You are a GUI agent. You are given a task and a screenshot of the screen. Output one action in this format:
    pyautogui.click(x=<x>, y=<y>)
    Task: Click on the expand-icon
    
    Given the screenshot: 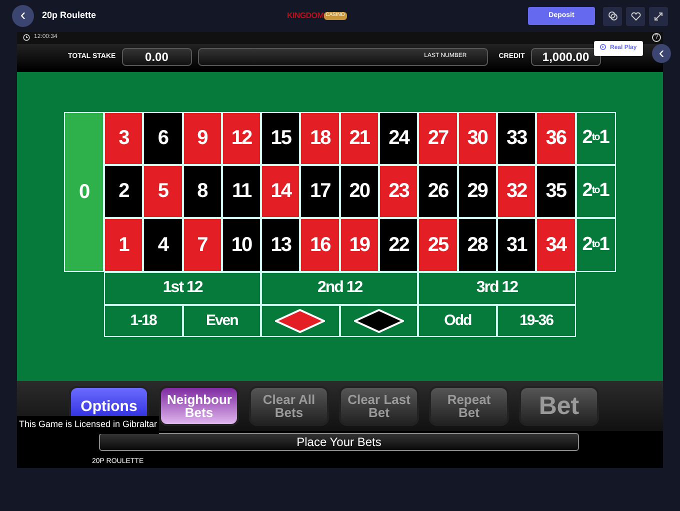 What is the action you would take?
    pyautogui.click(x=658, y=16)
    